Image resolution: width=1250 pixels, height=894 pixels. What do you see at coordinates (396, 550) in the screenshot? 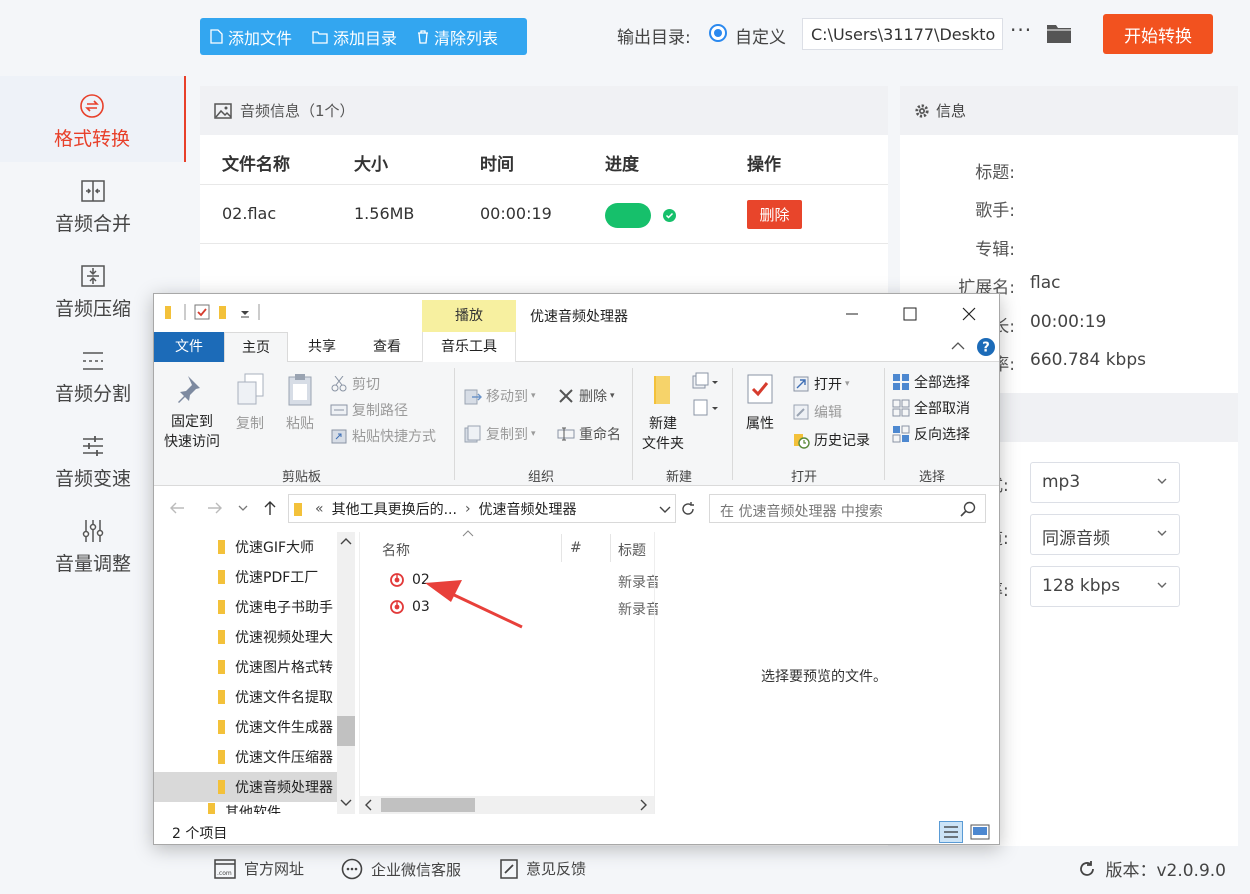
I see `column-header-name: 名称` at bounding box center [396, 550].